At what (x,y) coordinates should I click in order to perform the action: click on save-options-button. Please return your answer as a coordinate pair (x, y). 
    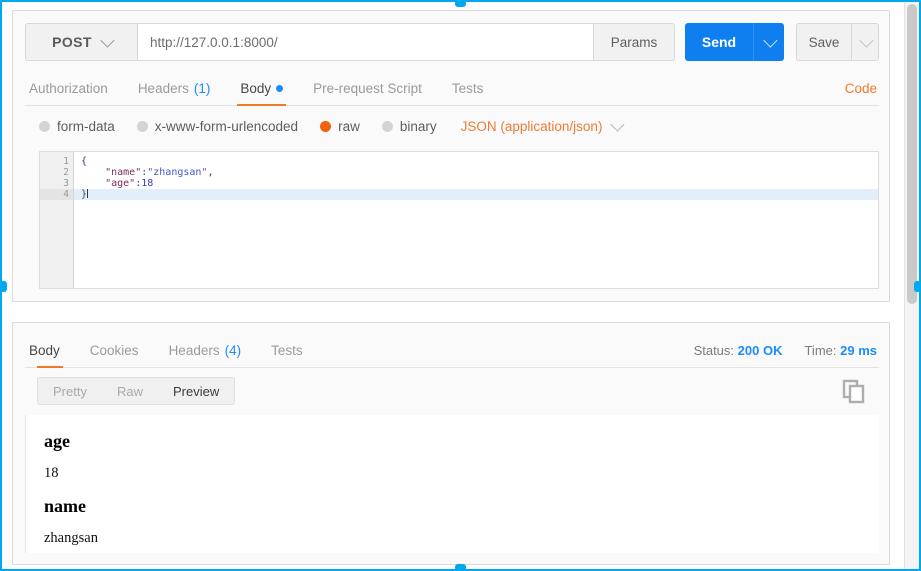
    Looking at the image, I should click on (865, 42).